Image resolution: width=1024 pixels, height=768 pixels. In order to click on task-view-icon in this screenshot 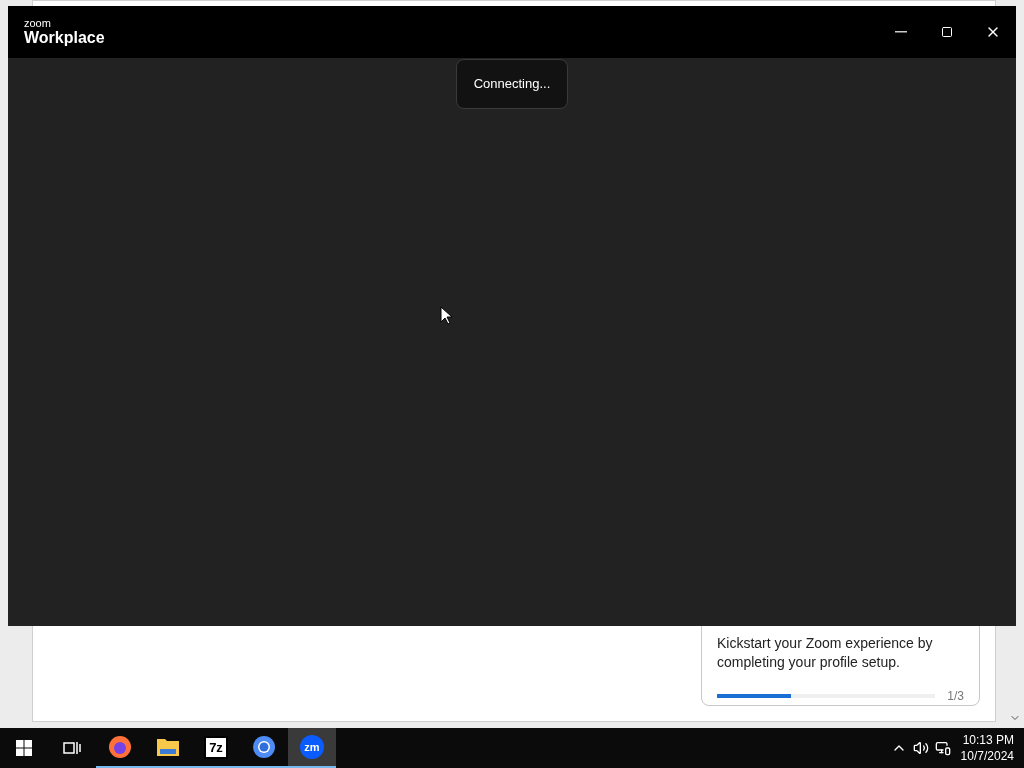, I will do `click(72, 748)`.